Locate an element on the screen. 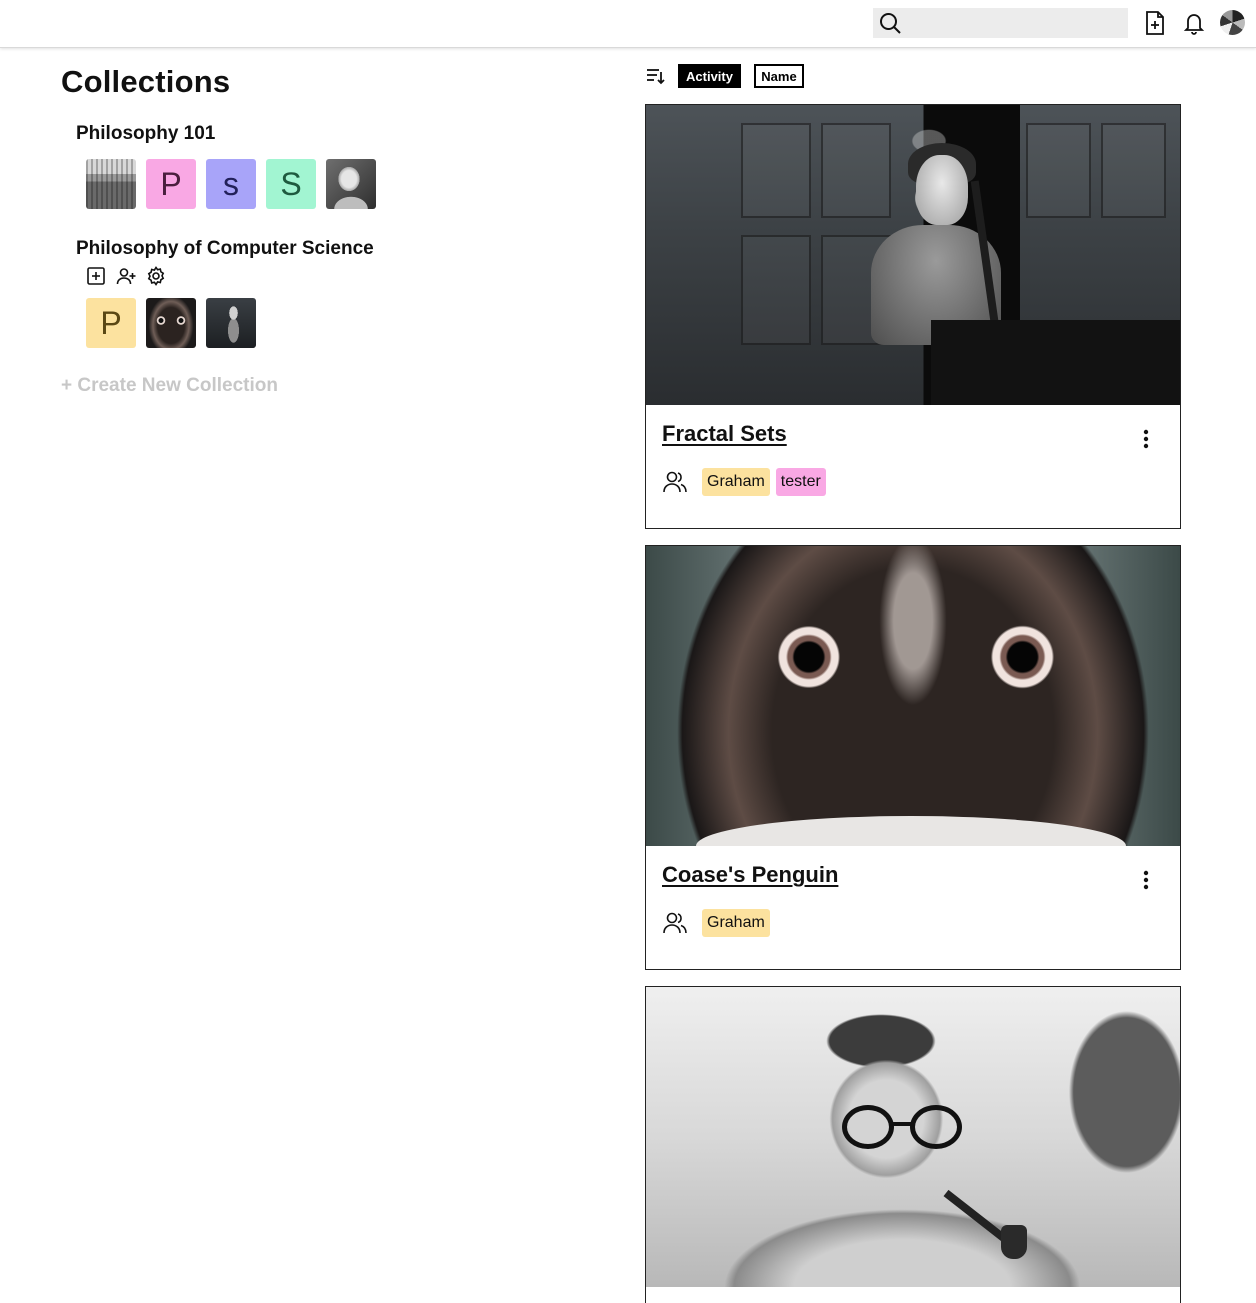 Image resolution: width=1256 pixels, height=1303 pixels. collection-title: Philosophy of Computer Science is located at coordinates (225, 249).